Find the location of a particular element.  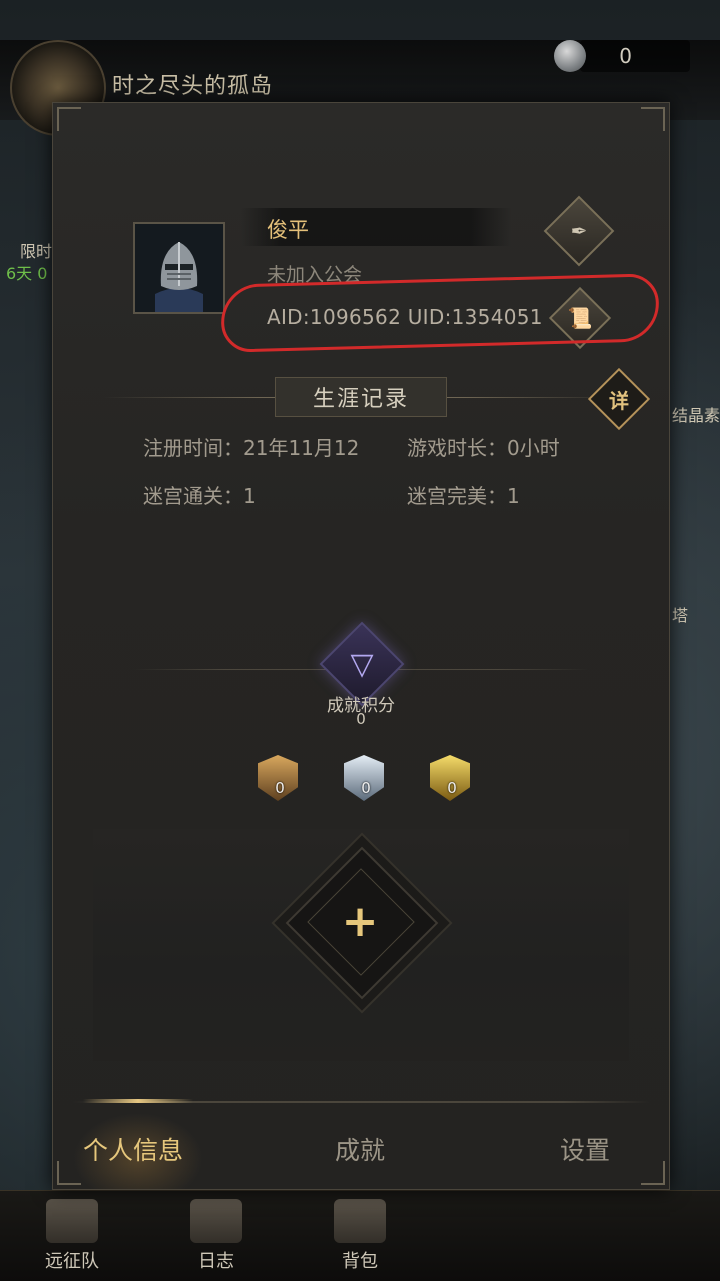

active-tab-indicator is located at coordinates (138, 1101).